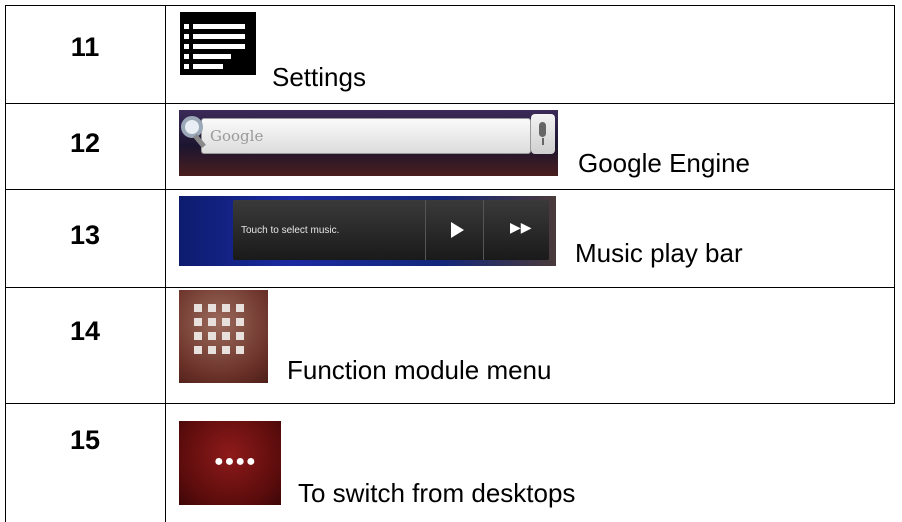 This screenshot has width=902, height=522. What do you see at coordinates (223, 336) in the screenshot?
I see `grid-menu-icon` at bounding box center [223, 336].